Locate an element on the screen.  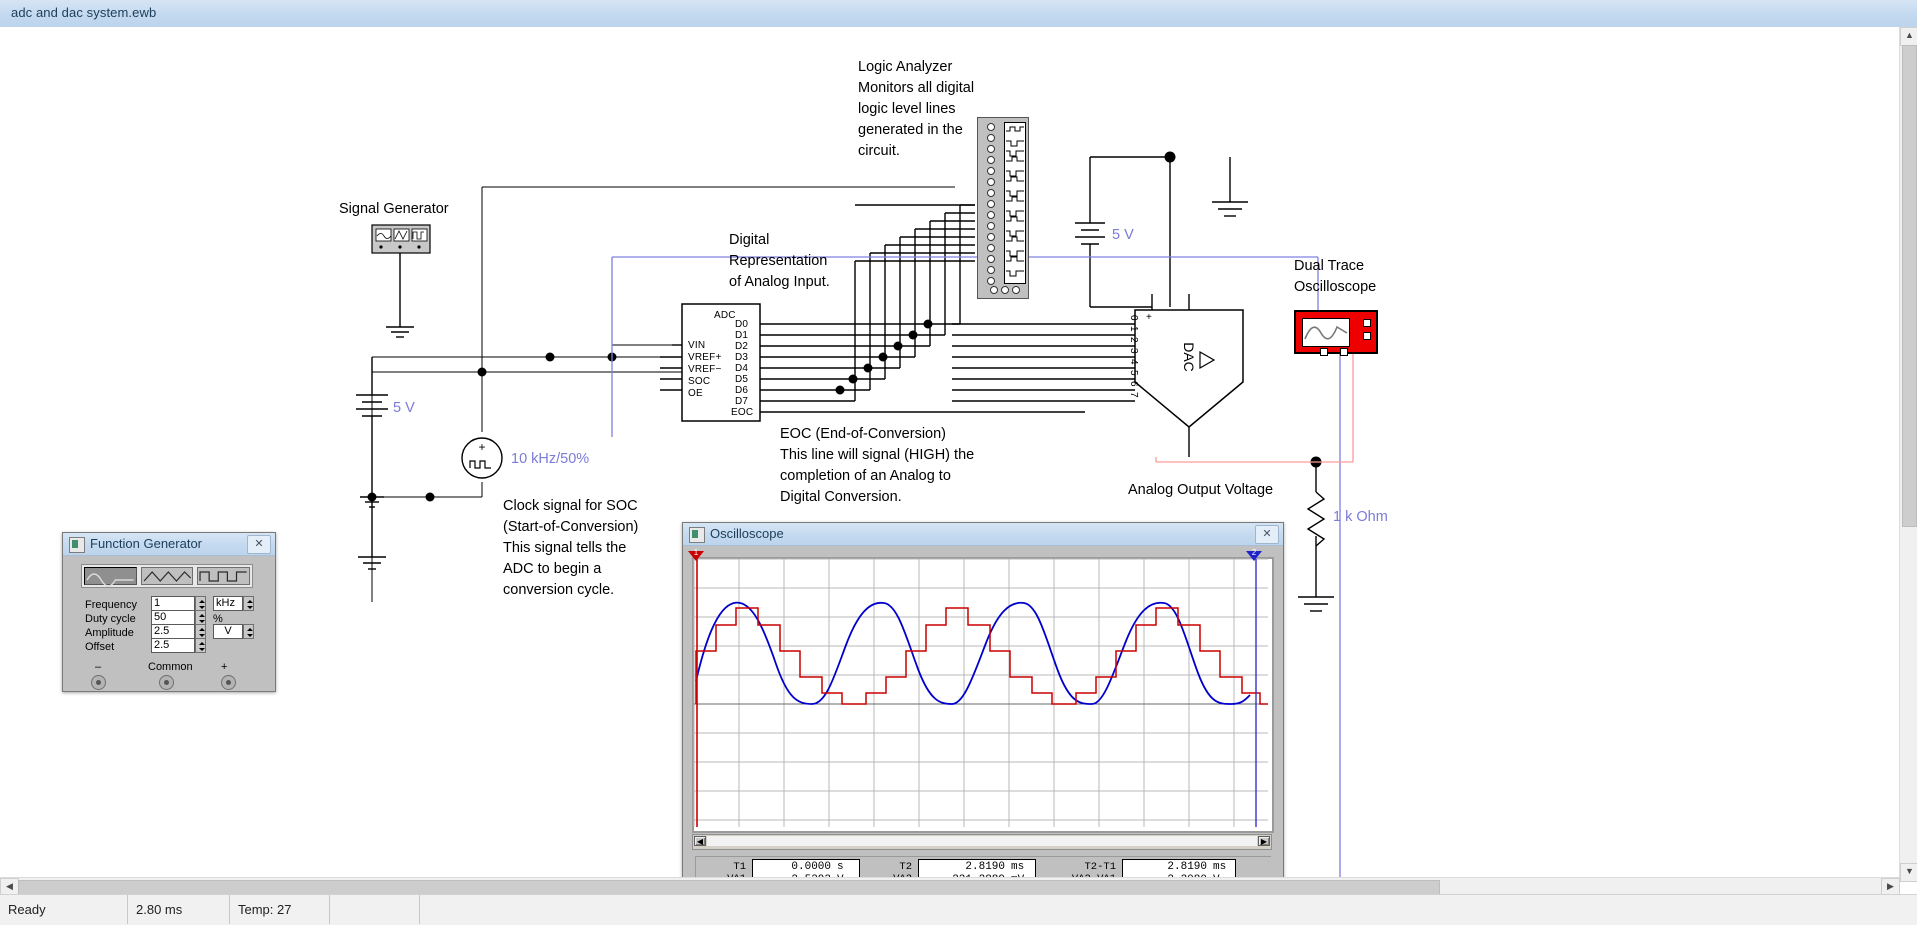
dac-pin-5: 5 is located at coordinates (1133, 373).